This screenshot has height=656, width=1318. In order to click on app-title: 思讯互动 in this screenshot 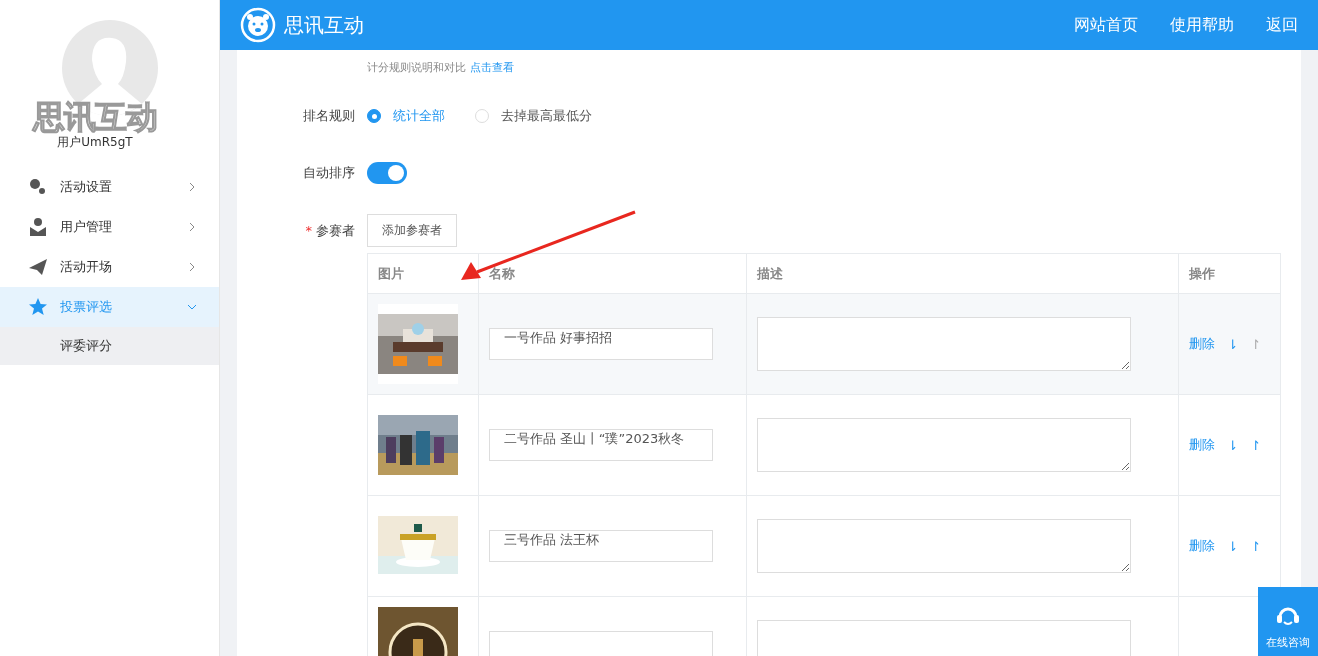, I will do `click(324, 25)`.